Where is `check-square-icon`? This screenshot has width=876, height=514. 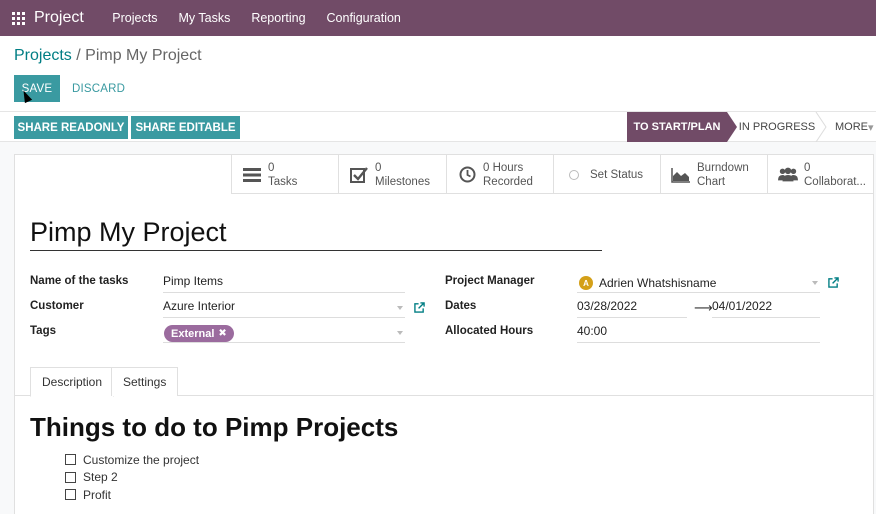
check-square-icon is located at coordinates (359, 175).